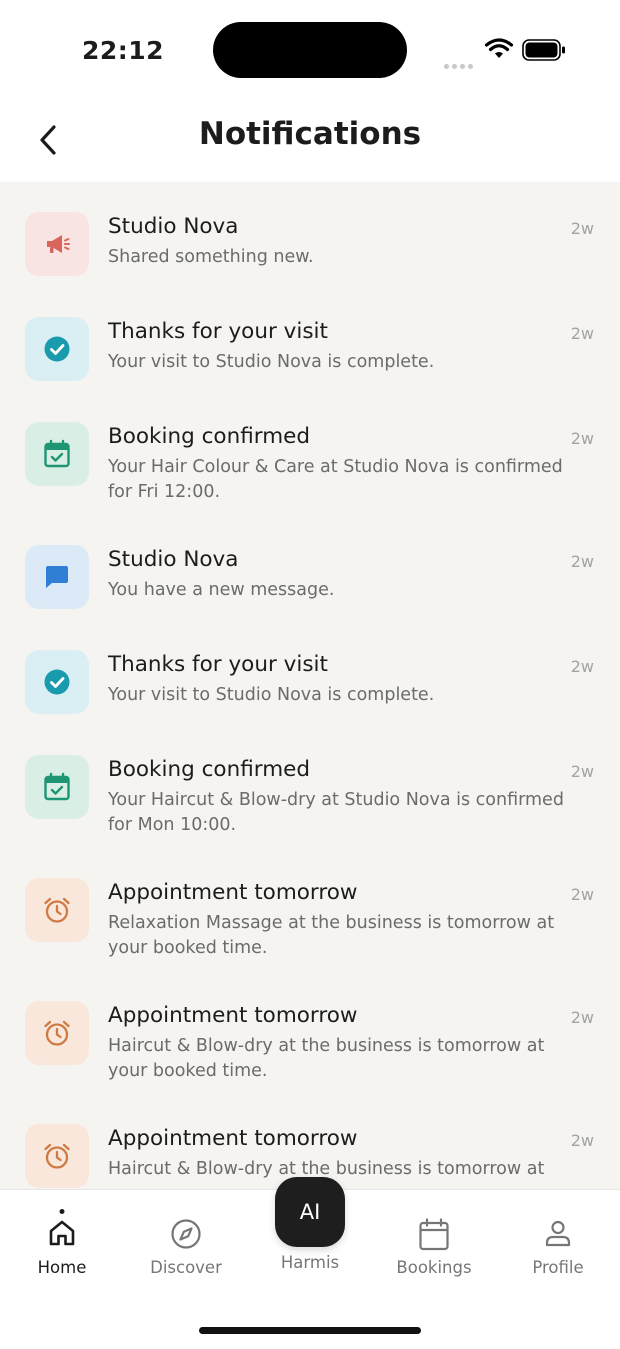 The height and width of the screenshot is (1349, 620). I want to click on tab-discover: Discover, so click(186, 1240).